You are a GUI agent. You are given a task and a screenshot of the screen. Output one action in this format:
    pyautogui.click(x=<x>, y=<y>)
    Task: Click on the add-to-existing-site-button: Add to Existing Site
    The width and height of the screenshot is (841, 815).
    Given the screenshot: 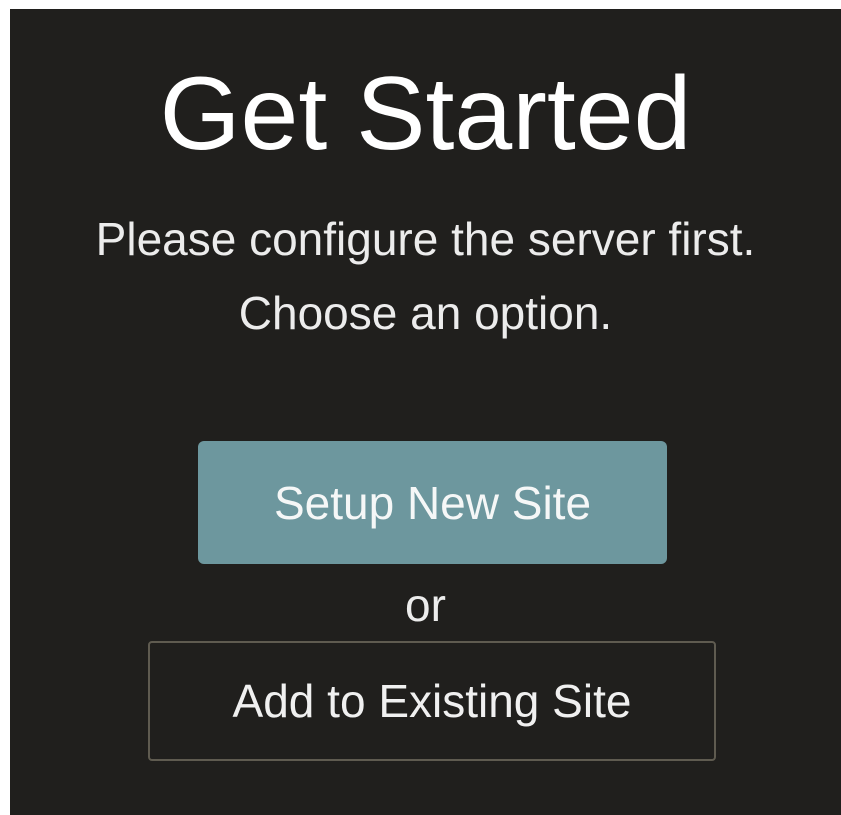 What is the action you would take?
    pyautogui.click(x=432, y=701)
    